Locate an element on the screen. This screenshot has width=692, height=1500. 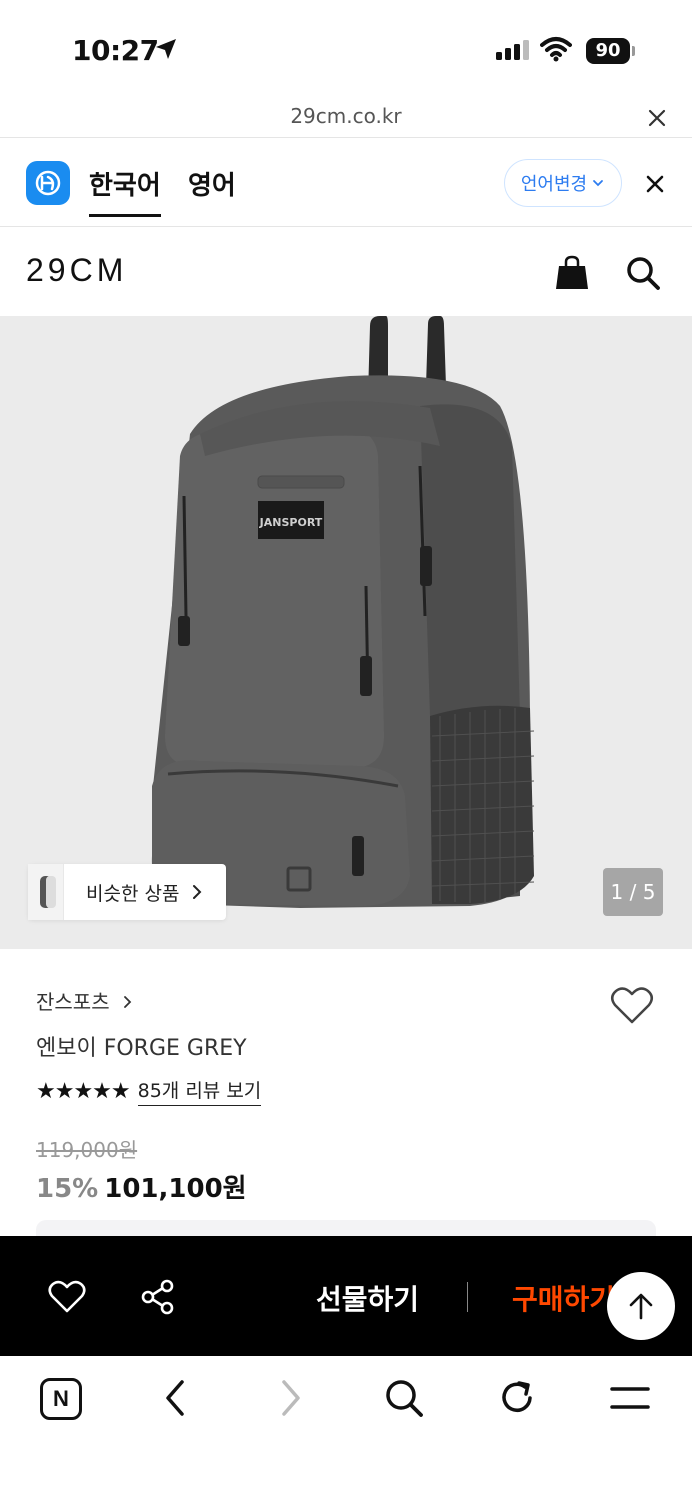
rating-stars: ★★★★★ is located at coordinates (83, 1091).